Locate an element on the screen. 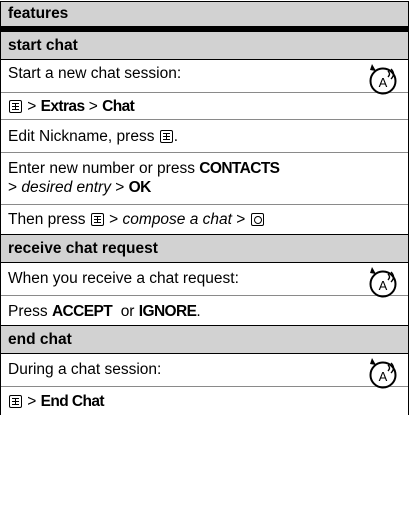 The height and width of the screenshot is (512, 416). start-chat-intro-row: Start a new chat session: A is located at coordinates (204, 77).